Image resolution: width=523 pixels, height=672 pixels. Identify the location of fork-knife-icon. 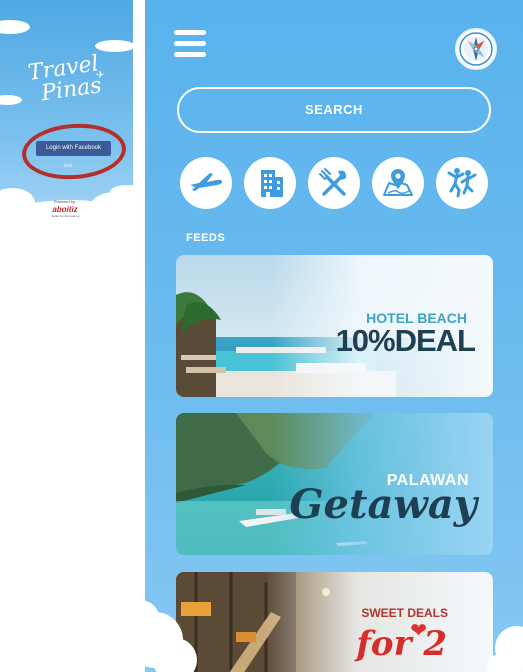
(333, 182).